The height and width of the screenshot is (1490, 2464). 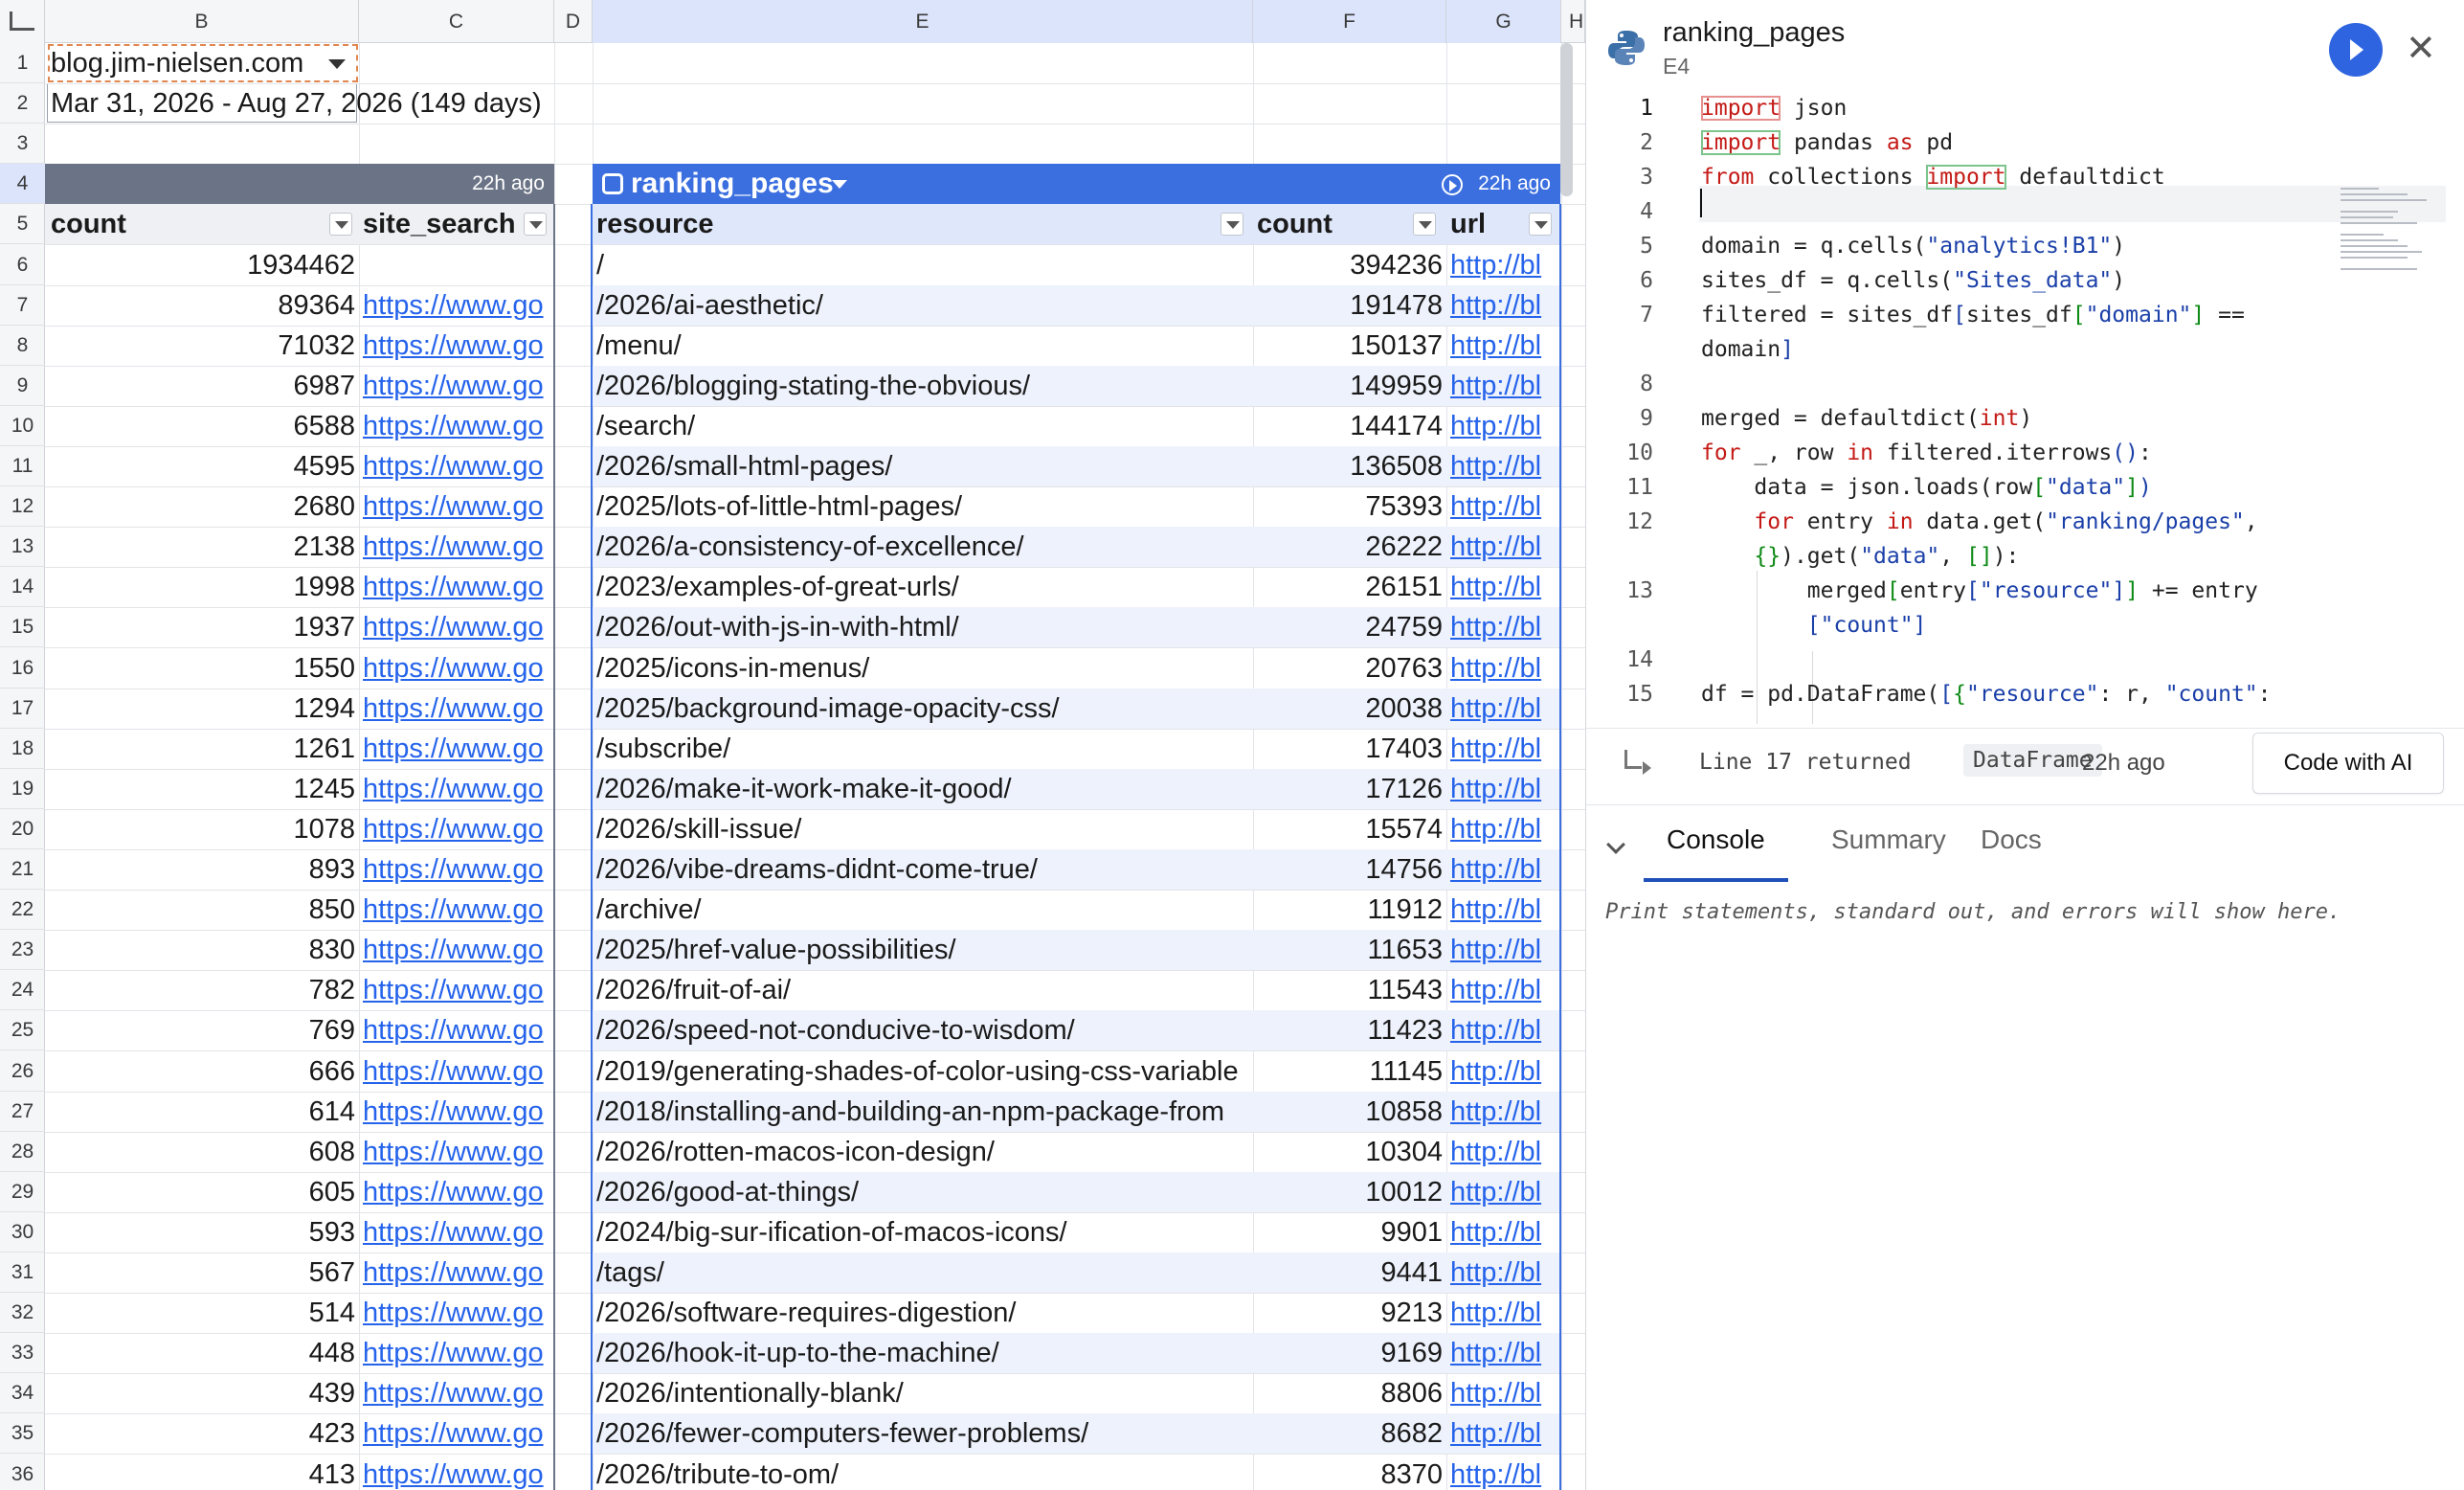 What do you see at coordinates (23, 1030) in the screenshot?
I see `row-header-25: 25` at bounding box center [23, 1030].